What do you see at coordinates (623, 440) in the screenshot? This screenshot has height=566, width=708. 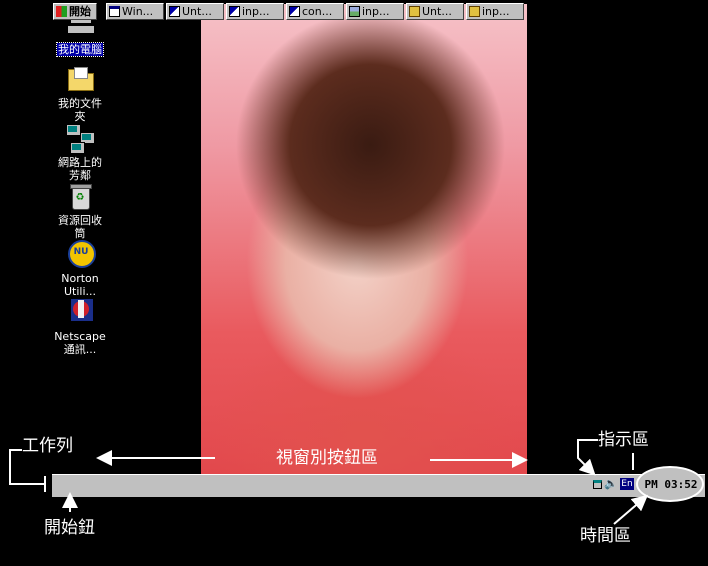 I see `annotation-indicator: 指示區` at bounding box center [623, 440].